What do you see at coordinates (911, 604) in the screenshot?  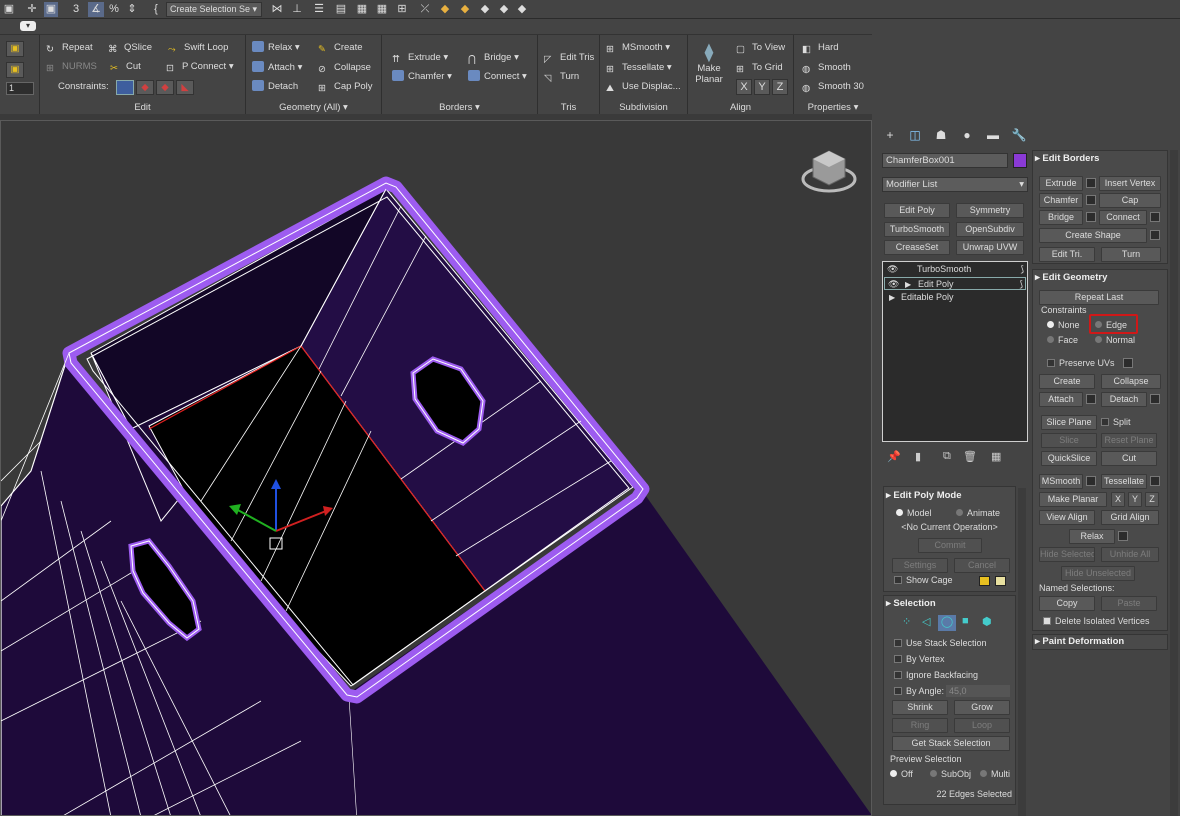 I see `selection-title: ▸ Selection` at bounding box center [911, 604].